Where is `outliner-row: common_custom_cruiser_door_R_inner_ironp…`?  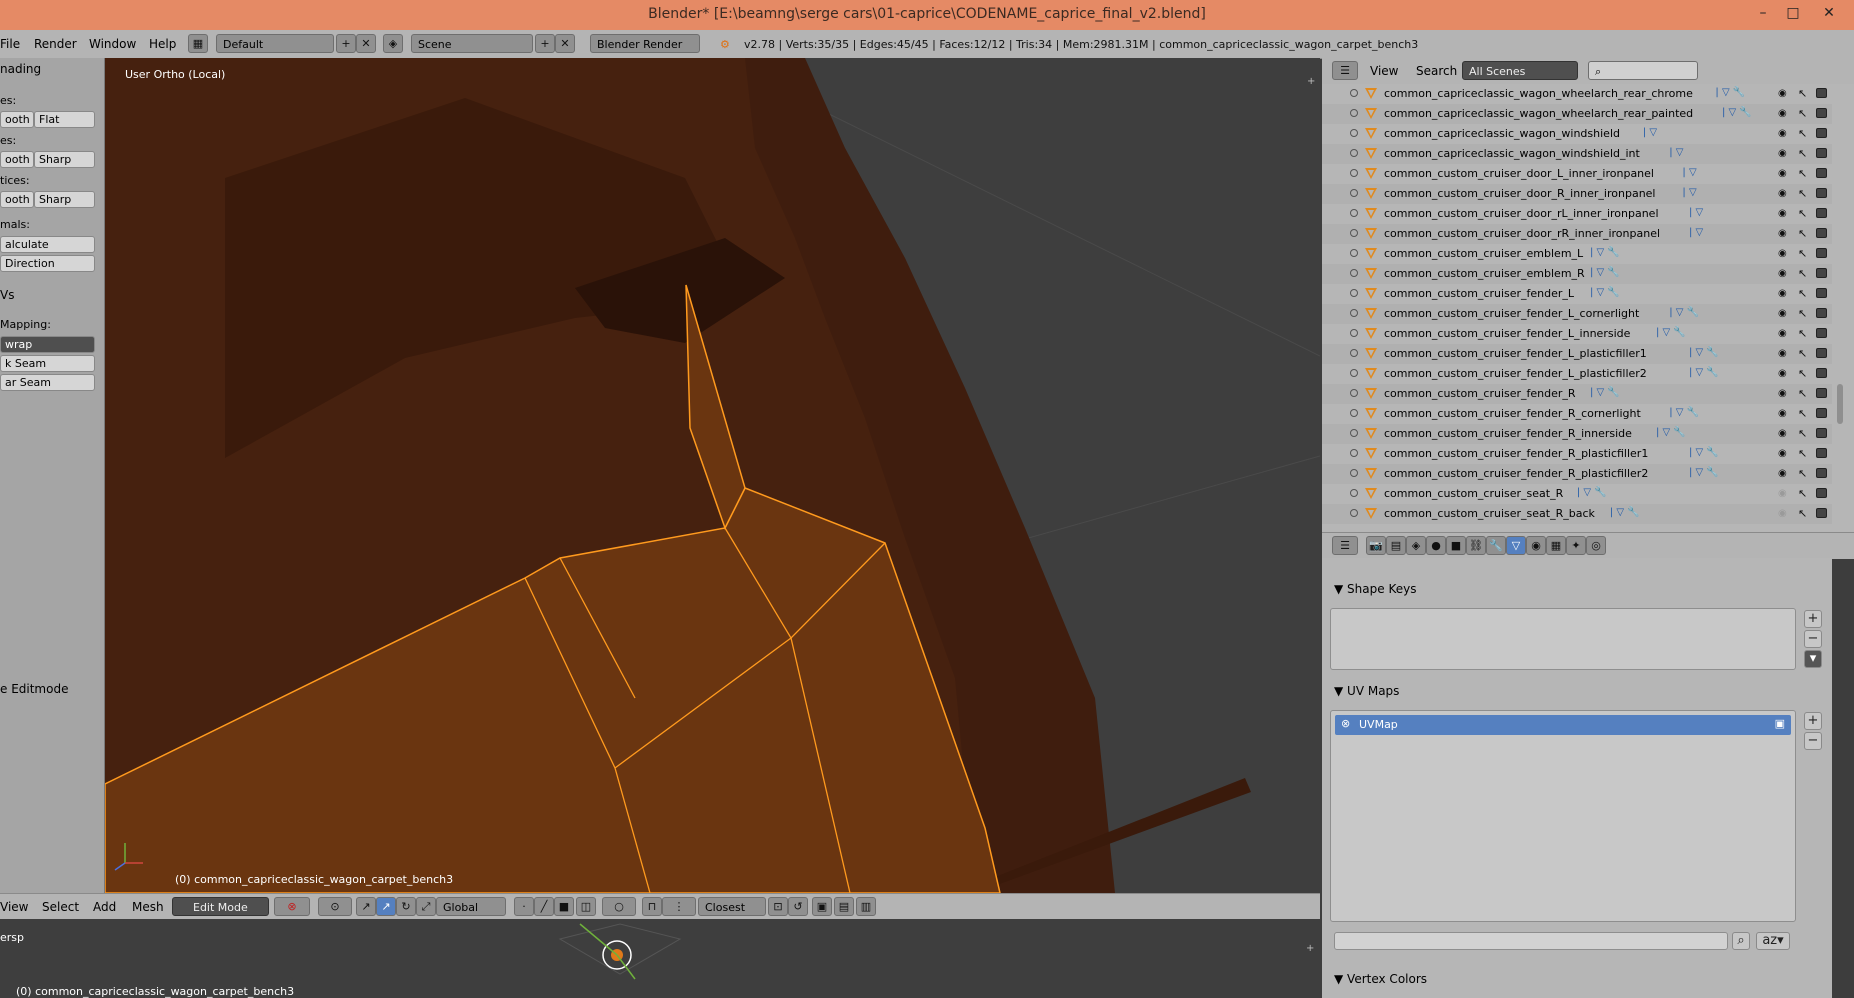
outliner-row: common_custom_cruiser_door_R_inner_ironp… is located at coordinates (1577, 194).